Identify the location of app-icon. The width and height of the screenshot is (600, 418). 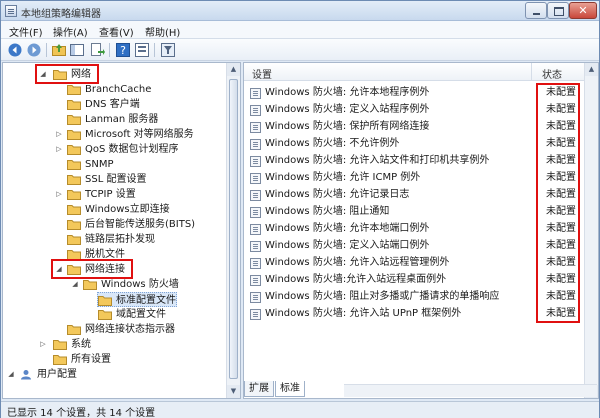
(11, 11).